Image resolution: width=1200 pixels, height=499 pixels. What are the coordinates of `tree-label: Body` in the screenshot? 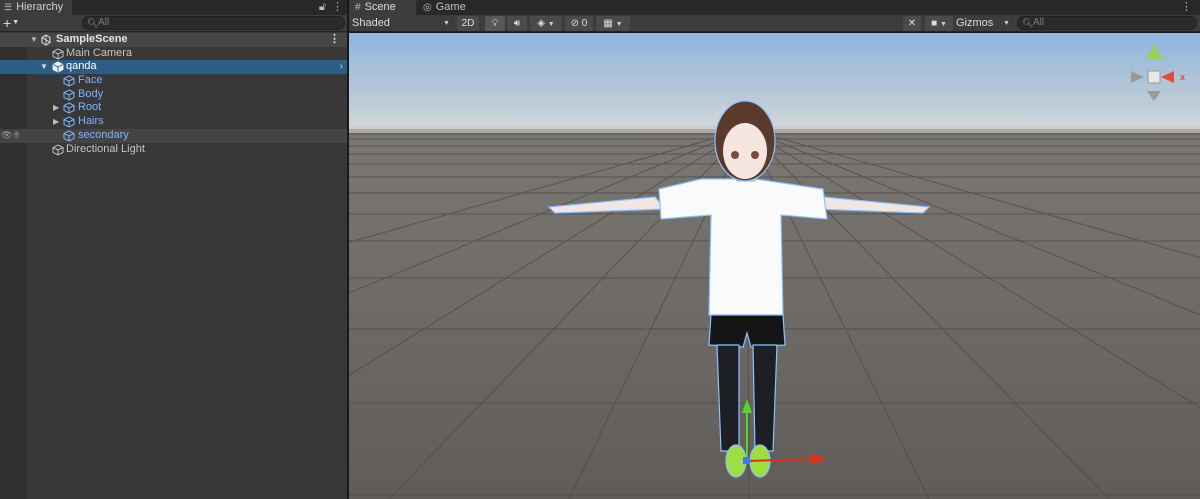 It's located at (91, 93).